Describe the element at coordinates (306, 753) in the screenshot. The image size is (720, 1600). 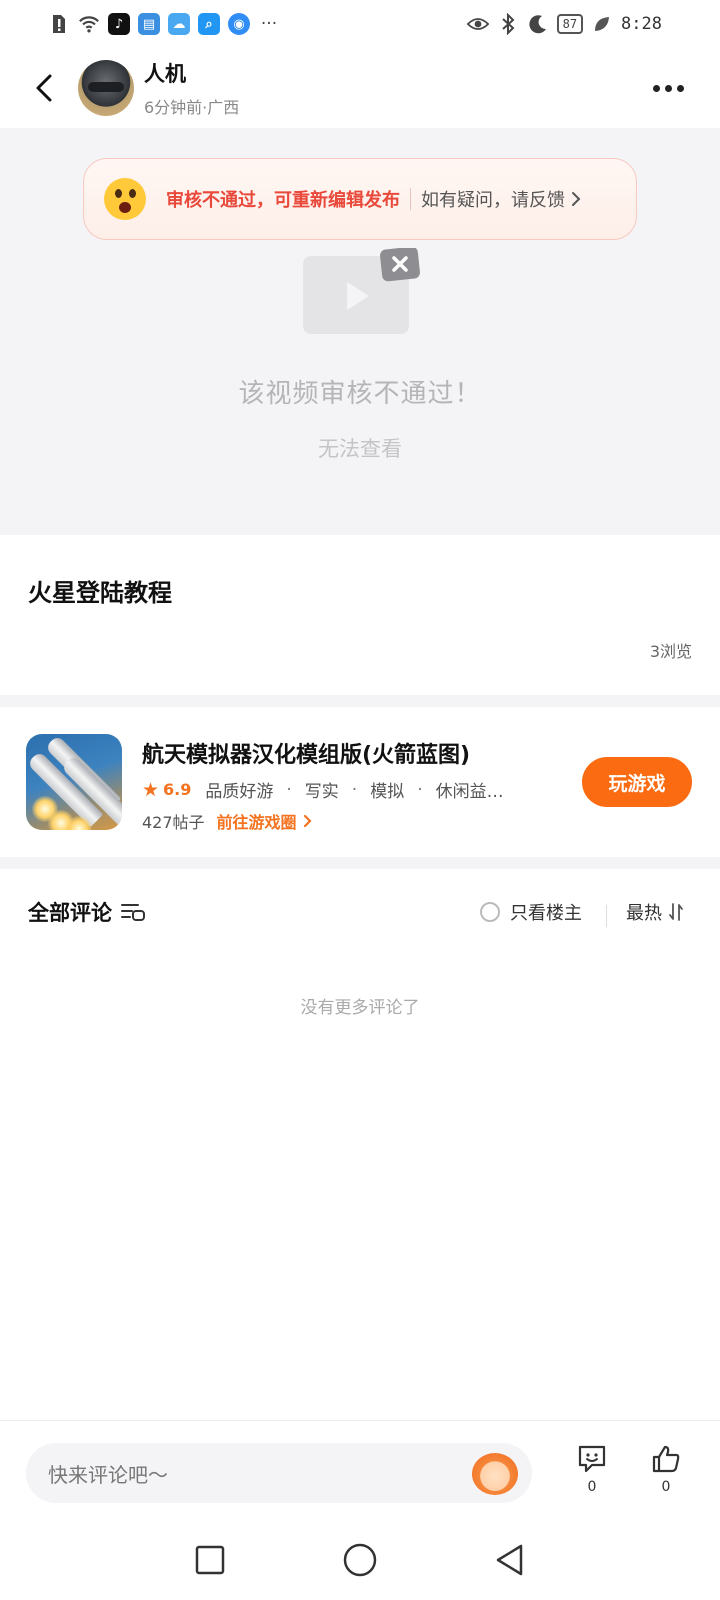
I see `game-name: 航天模拟器汉化模组版(火箭蓝图)` at that location.